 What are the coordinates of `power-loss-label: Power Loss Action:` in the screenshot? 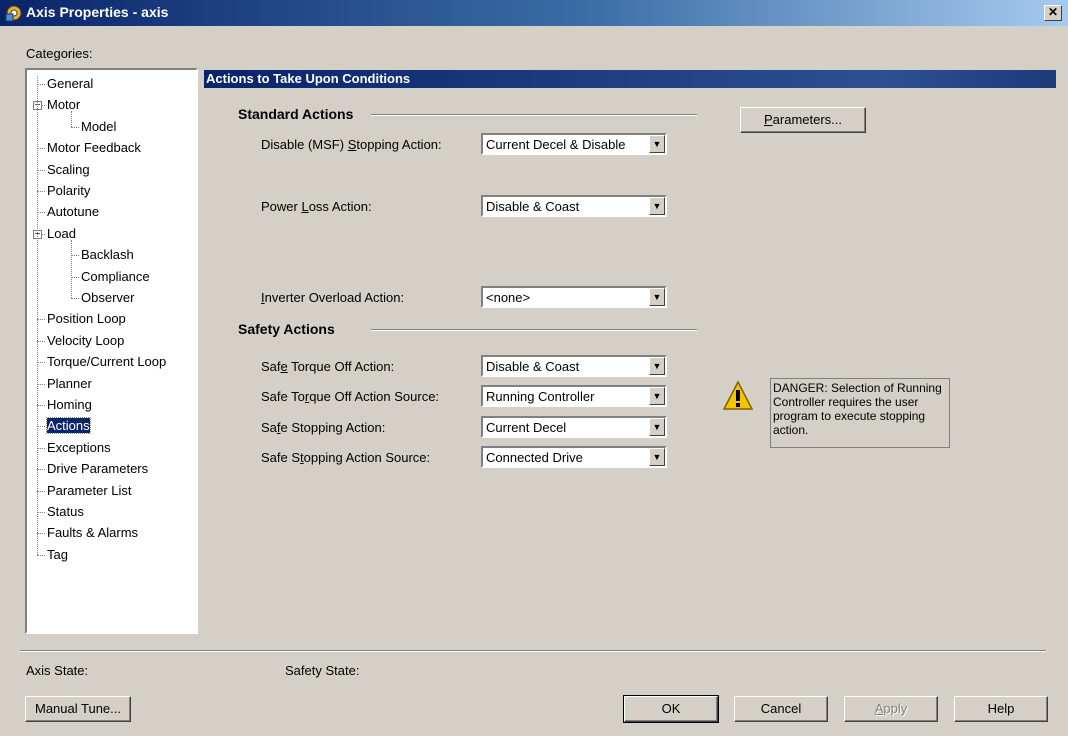 It's located at (316, 206).